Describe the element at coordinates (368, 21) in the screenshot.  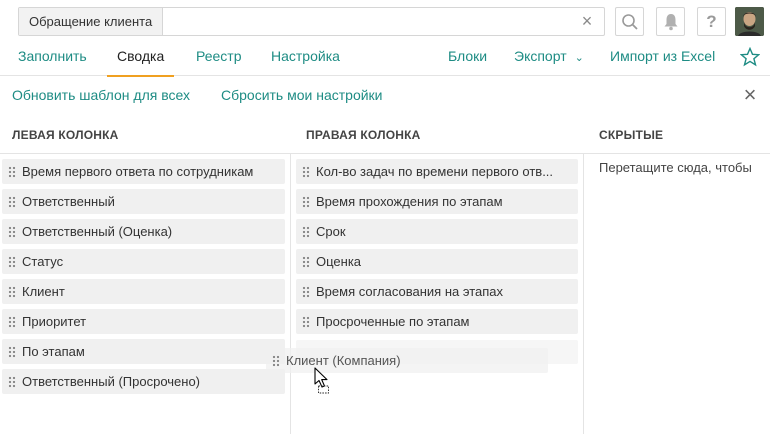
I see `search-input` at that location.